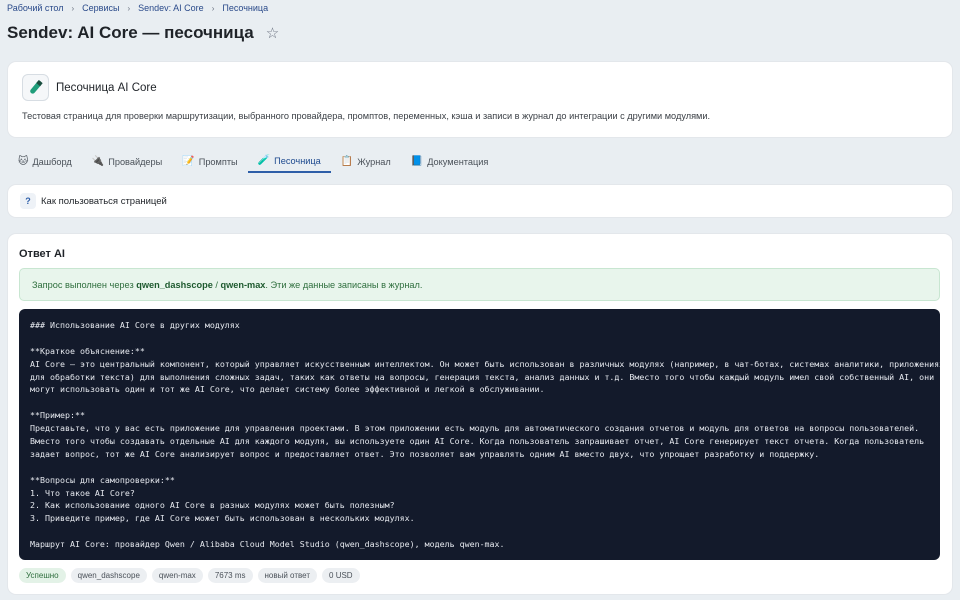 This screenshot has width=960, height=600. What do you see at coordinates (218, 161) in the screenshot?
I see `tab-label: Промпты` at bounding box center [218, 161].